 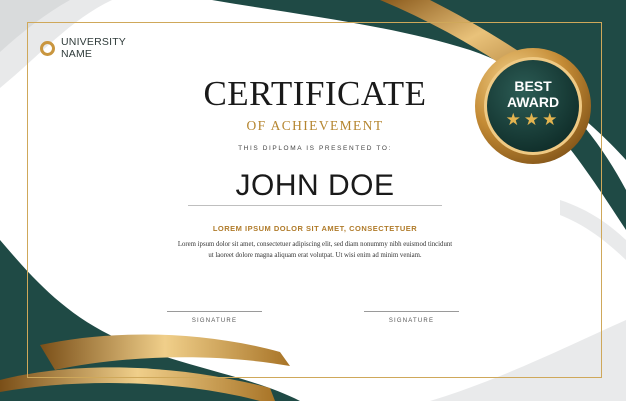 What do you see at coordinates (315, 93) in the screenshot?
I see `certificate-title: CERTIFICATE` at bounding box center [315, 93].